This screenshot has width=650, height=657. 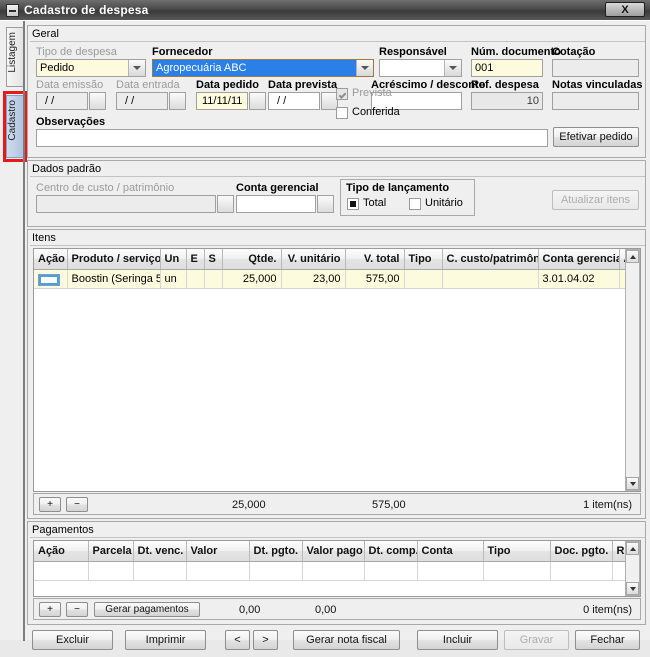 What do you see at coordinates (595, 68) in the screenshot?
I see `cotacao-input` at bounding box center [595, 68].